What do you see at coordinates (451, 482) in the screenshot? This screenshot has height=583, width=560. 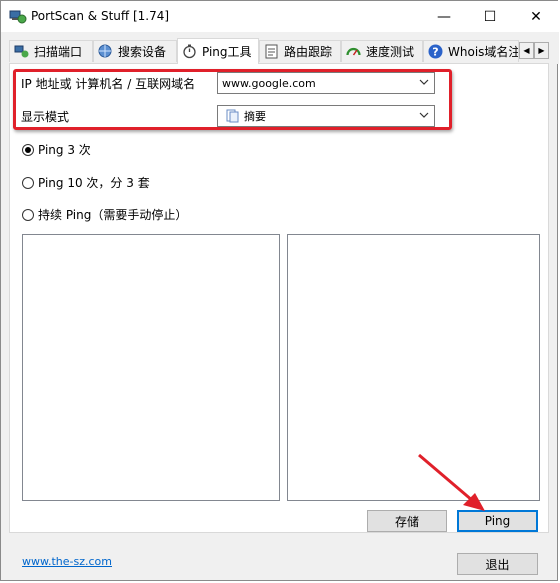 I see `arrow-annotation-icon` at bounding box center [451, 482].